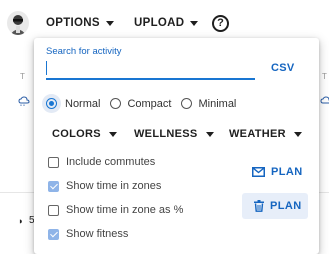 The width and height of the screenshot is (329, 254). I want to click on weather-dropdown: WEATHER, so click(265, 134).